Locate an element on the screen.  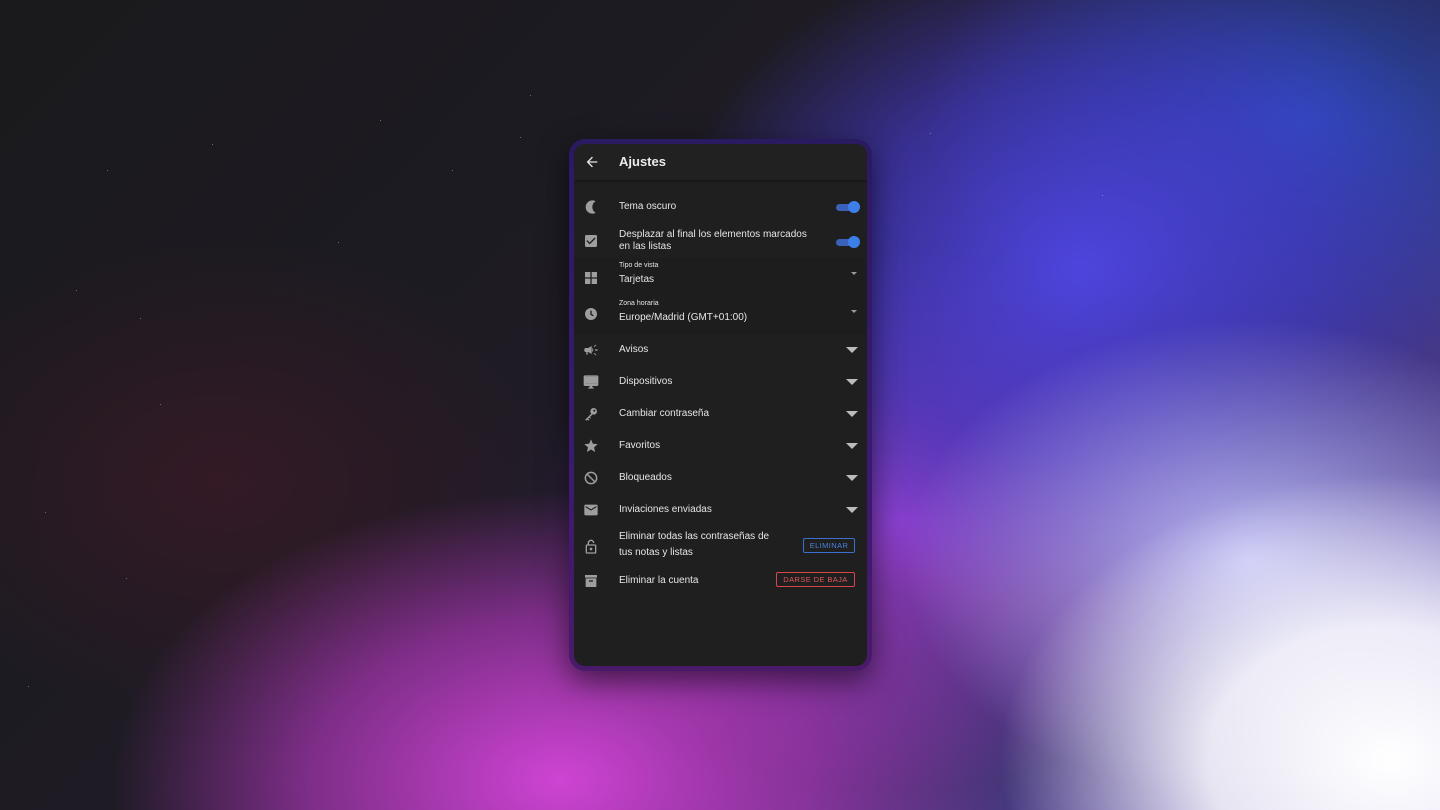
remove-passwords-button: ELIMINAR is located at coordinates (829, 545).